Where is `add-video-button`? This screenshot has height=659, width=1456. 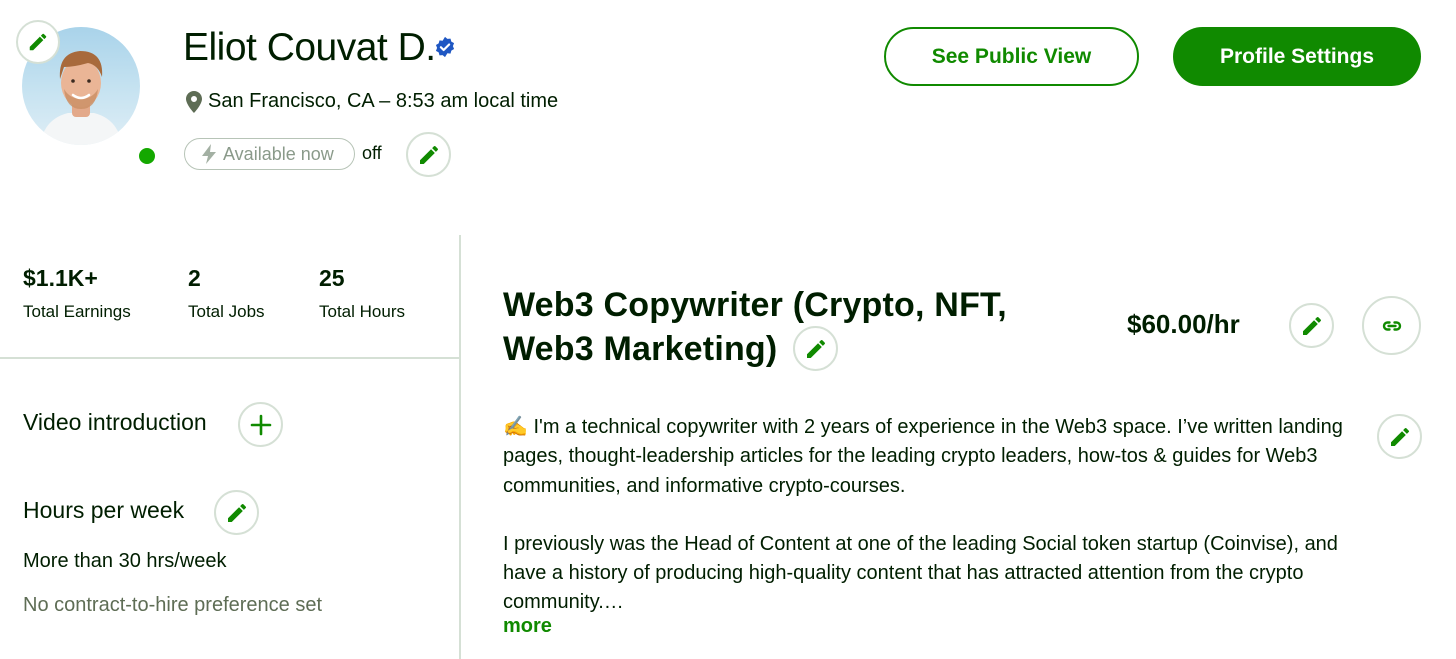 add-video-button is located at coordinates (260, 424).